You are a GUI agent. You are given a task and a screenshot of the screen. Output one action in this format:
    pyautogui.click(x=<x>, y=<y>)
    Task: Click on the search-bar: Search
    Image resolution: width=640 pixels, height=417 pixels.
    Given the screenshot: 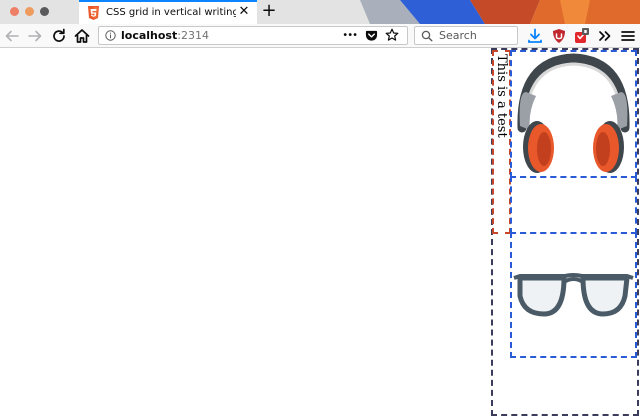 What is the action you would take?
    pyautogui.click(x=466, y=35)
    